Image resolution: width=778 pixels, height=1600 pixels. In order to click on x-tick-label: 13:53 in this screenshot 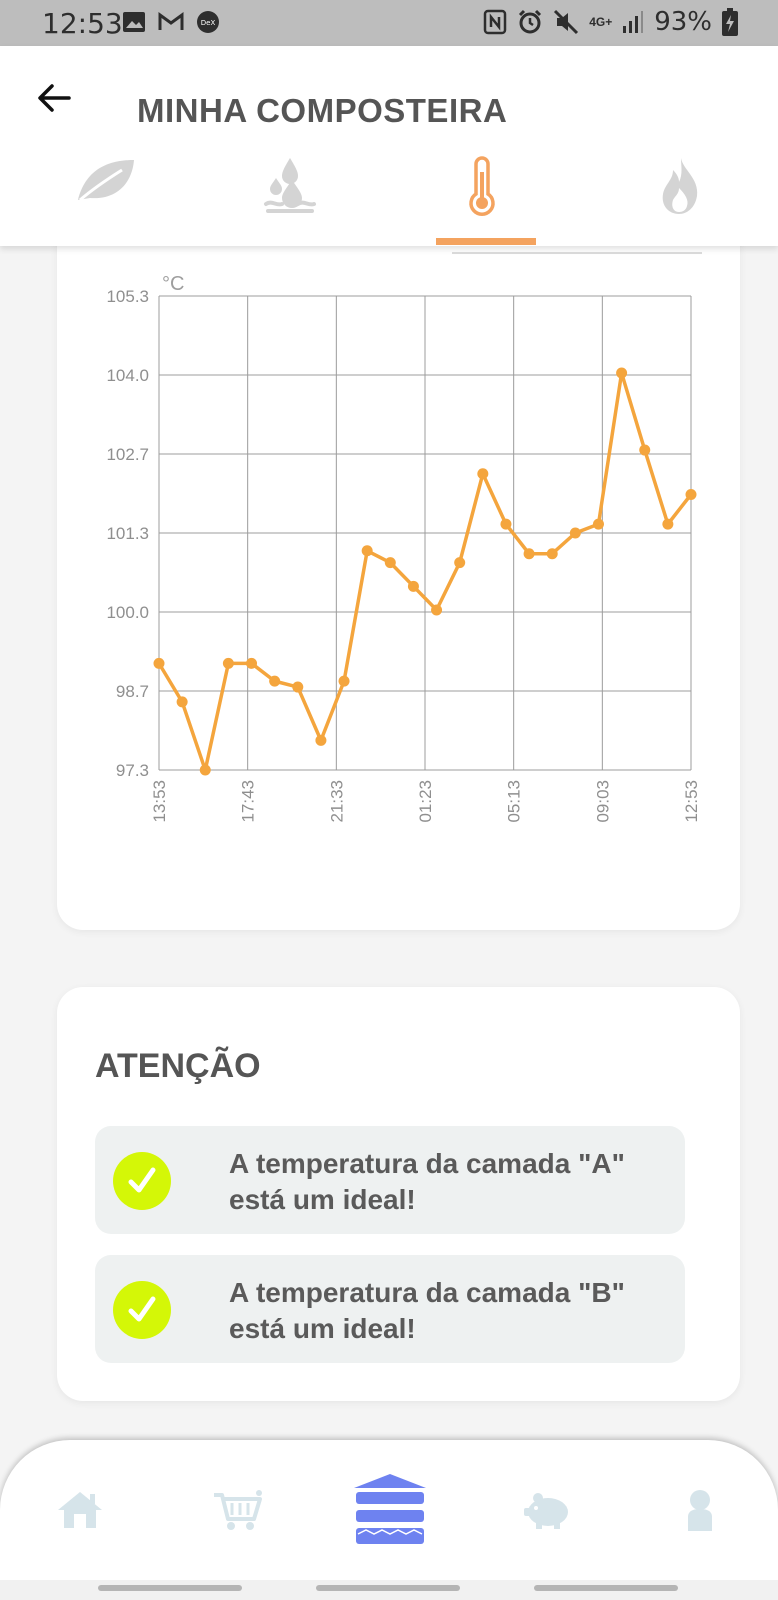, I will do `click(159, 801)`.